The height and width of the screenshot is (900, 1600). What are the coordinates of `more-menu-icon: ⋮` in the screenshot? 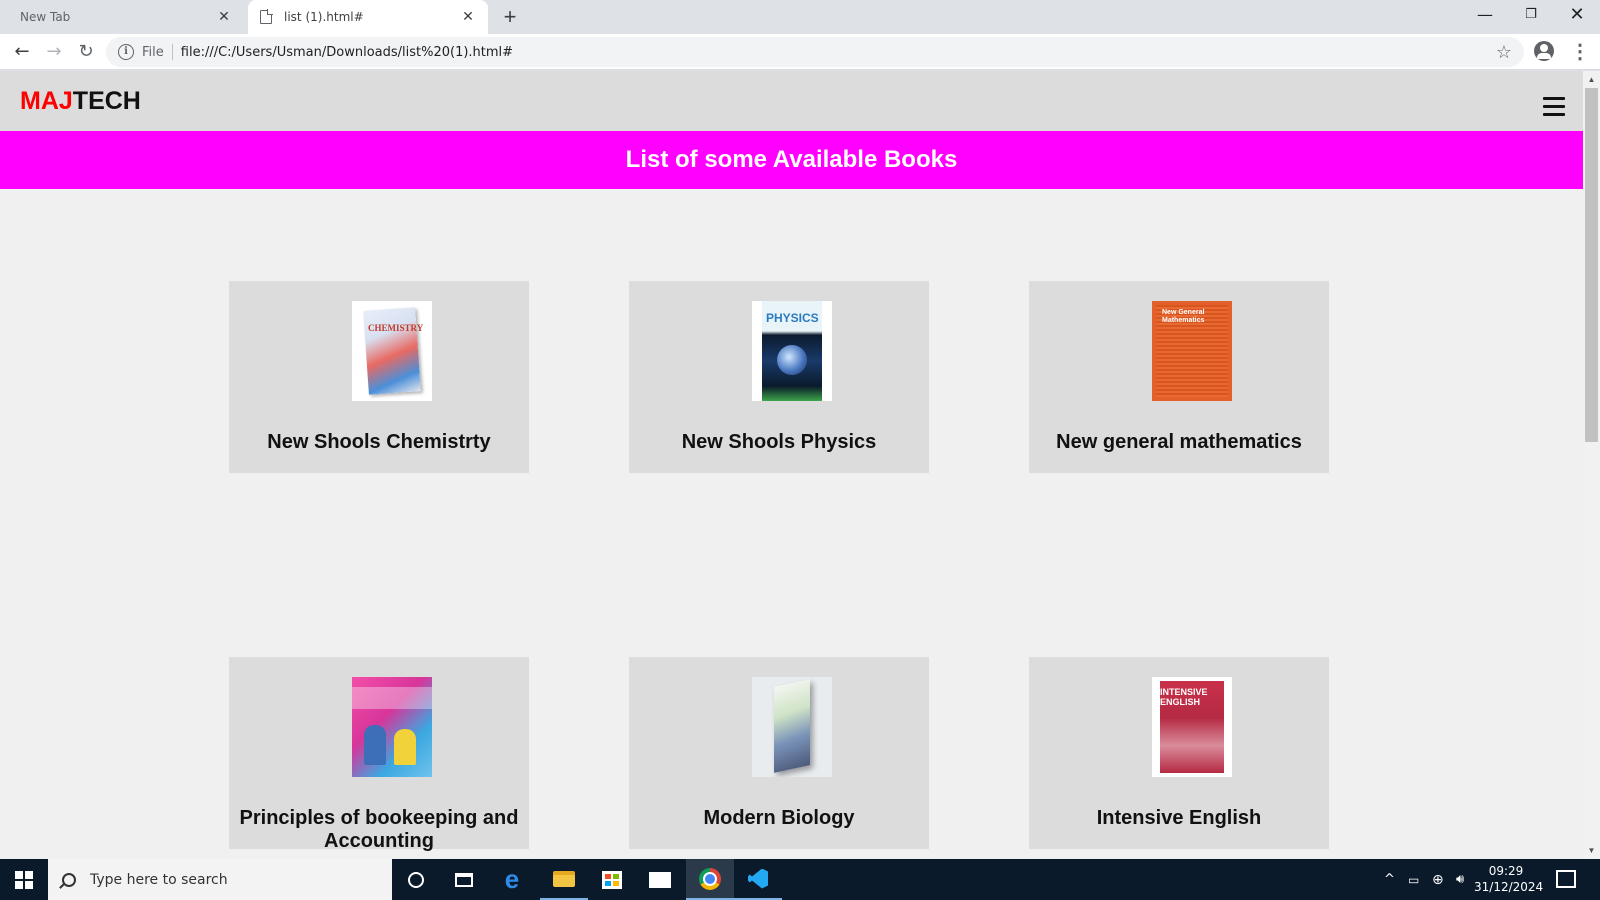 It's located at (1580, 52).